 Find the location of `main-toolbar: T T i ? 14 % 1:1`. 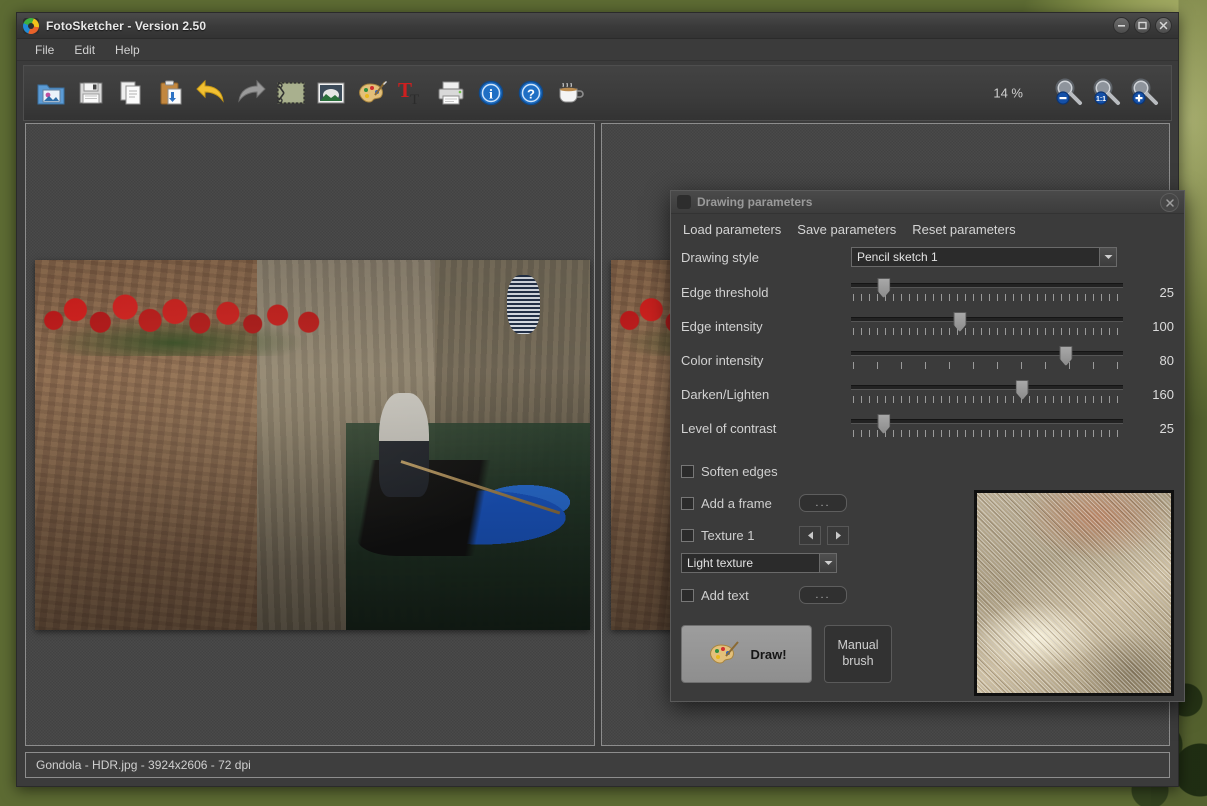

main-toolbar: T T i ? 14 % 1:1 is located at coordinates (597, 93).